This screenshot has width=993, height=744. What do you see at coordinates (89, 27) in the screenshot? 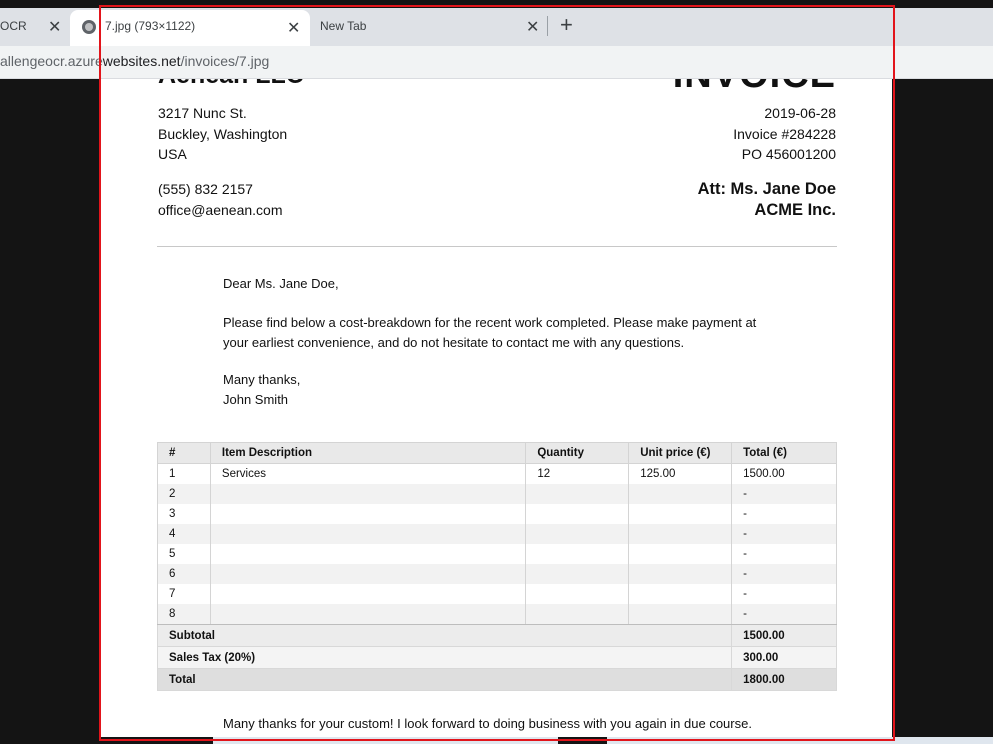
I see `globe-icon` at bounding box center [89, 27].